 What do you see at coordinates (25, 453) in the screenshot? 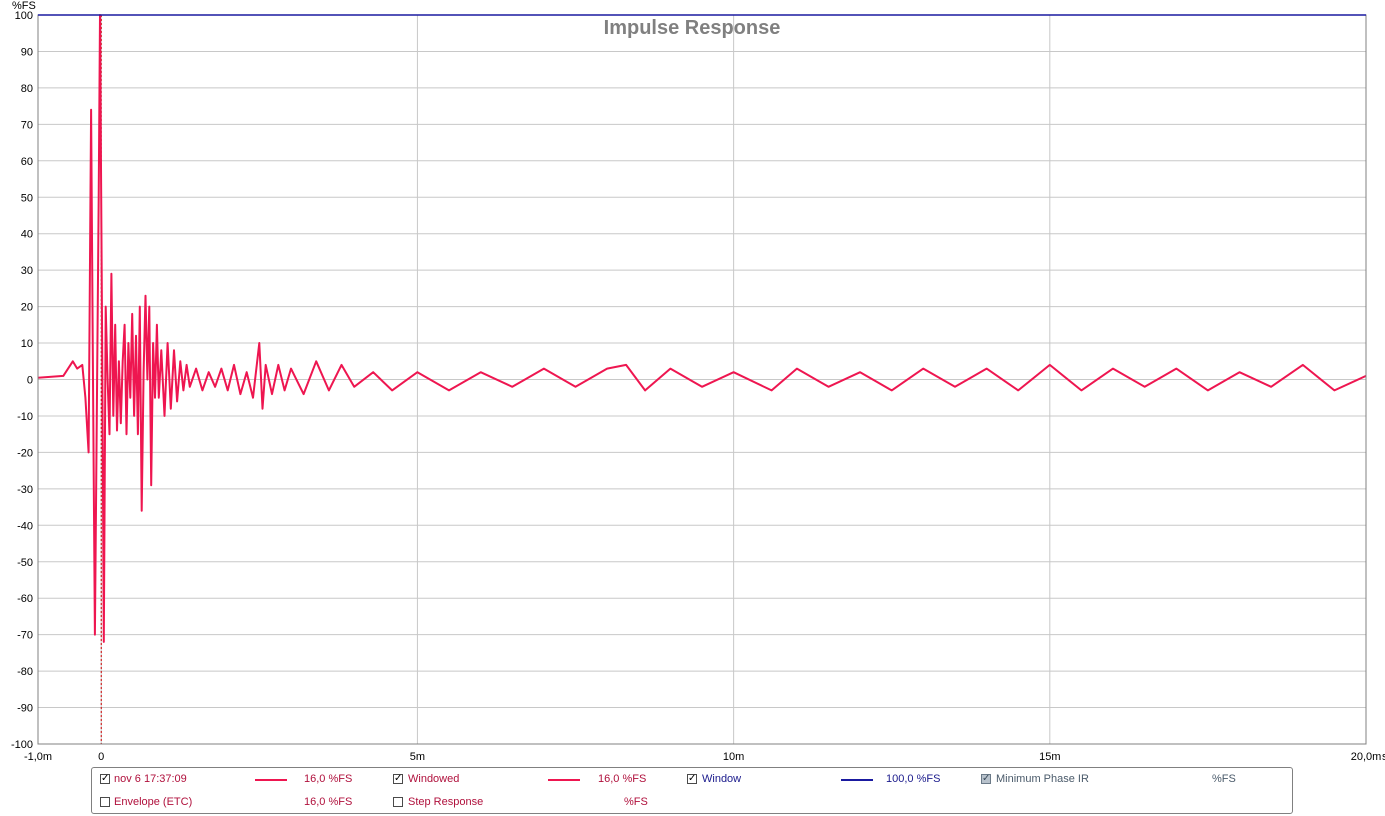
I see `y-tick-label: -20` at bounding box center [25, 453].